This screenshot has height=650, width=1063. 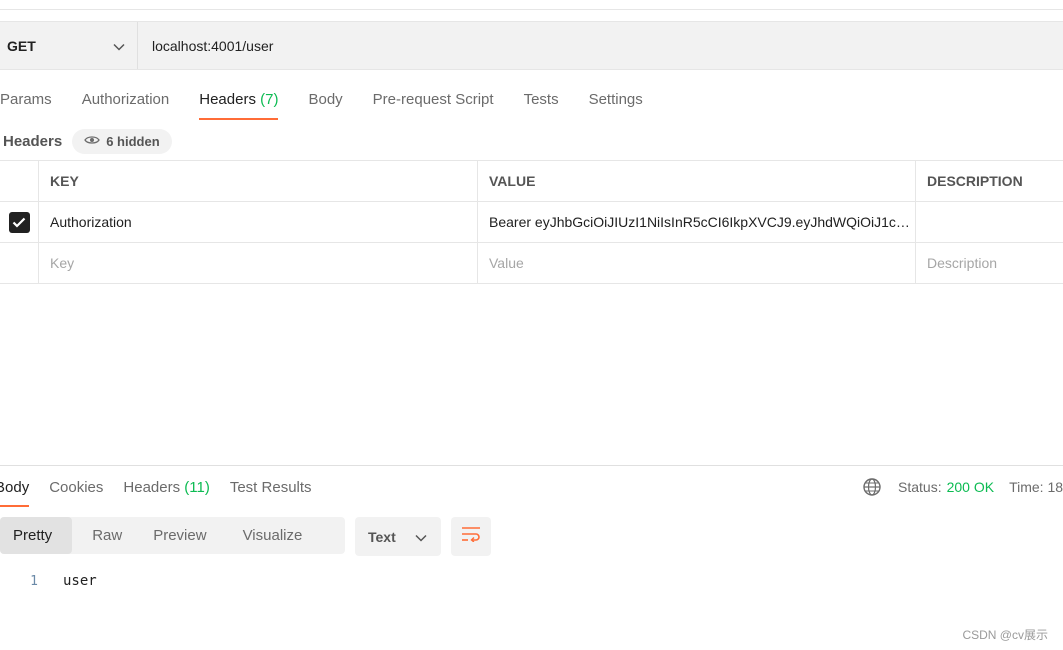 What do you see at coordinates (970, 487) in the screenshot?
I see `status-code: 200 OK` at bounding box center [970, 487].